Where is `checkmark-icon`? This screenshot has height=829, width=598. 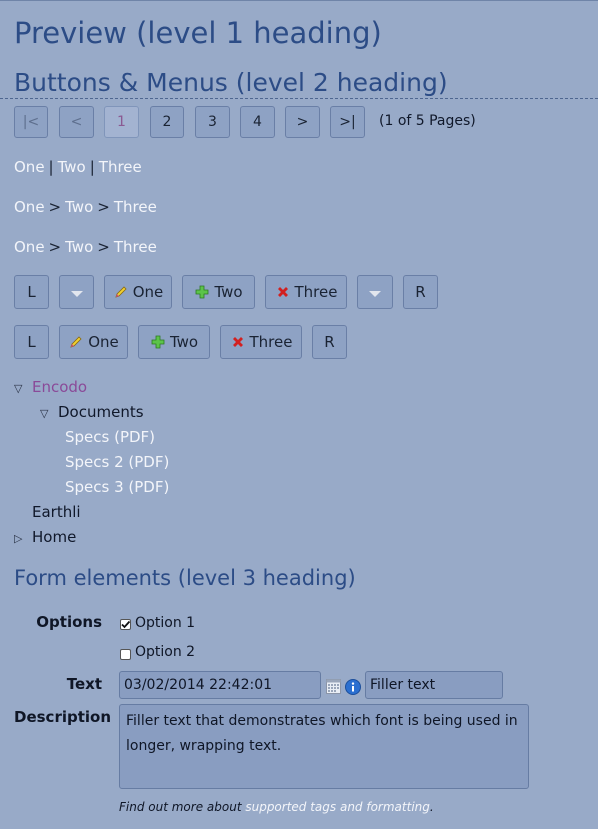
checkmark-icon is located at coordinates (126, 624).